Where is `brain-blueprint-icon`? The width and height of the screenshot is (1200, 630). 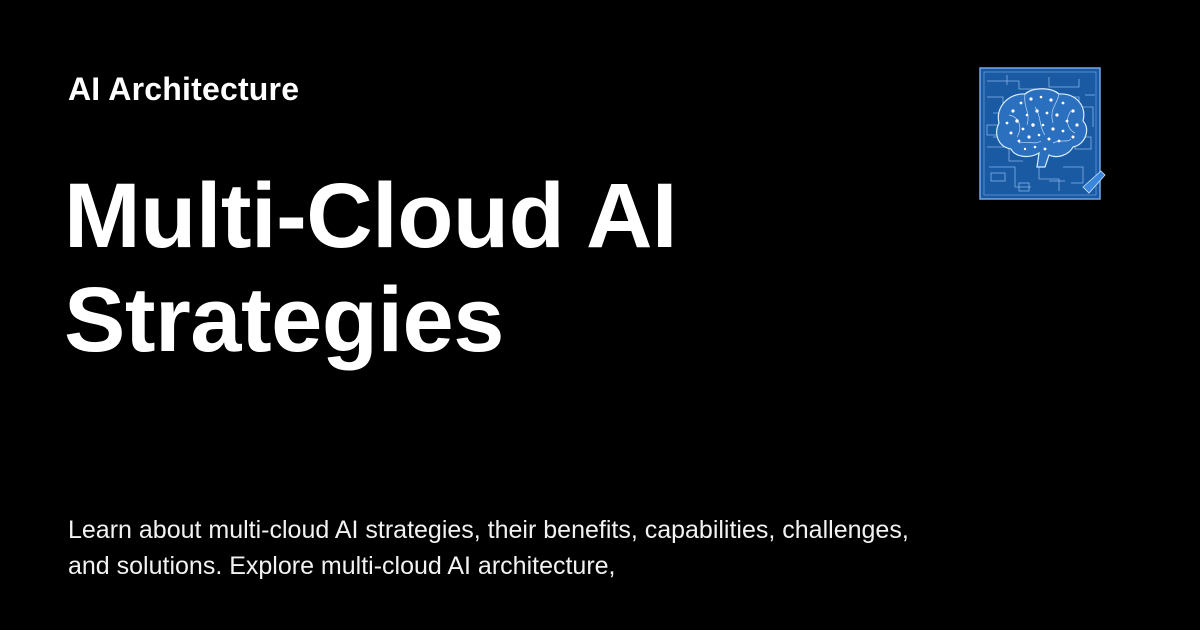 brain-blueprint-icon is located at coordinates (1042, 133).